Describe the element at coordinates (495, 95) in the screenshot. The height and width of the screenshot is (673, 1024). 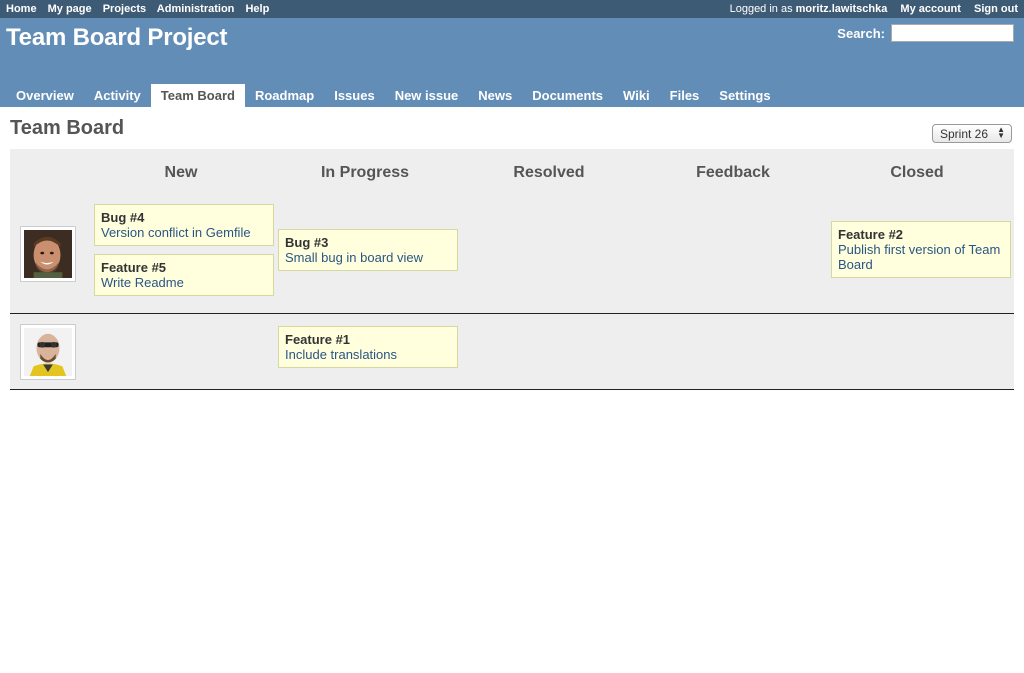
I see `tab-news: News` at that location.